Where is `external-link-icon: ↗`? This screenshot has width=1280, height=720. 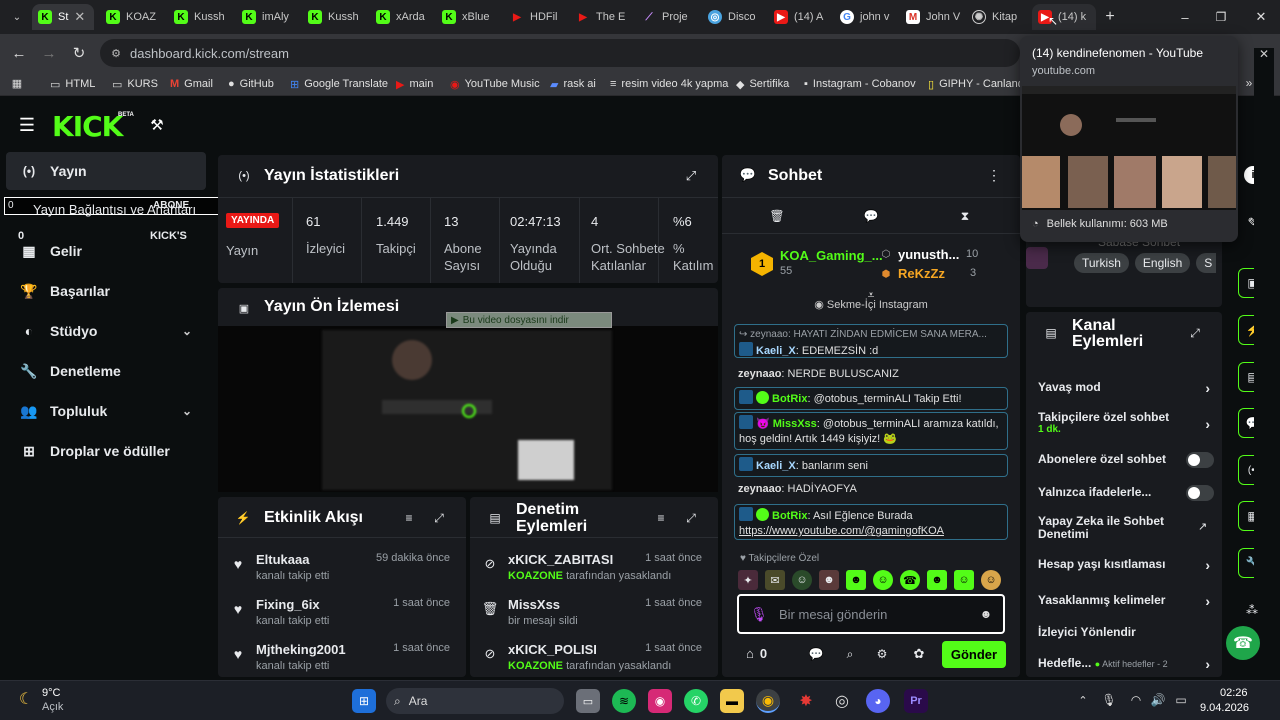
external-link-icon: ↗ is located at coordinates (1202, 526).